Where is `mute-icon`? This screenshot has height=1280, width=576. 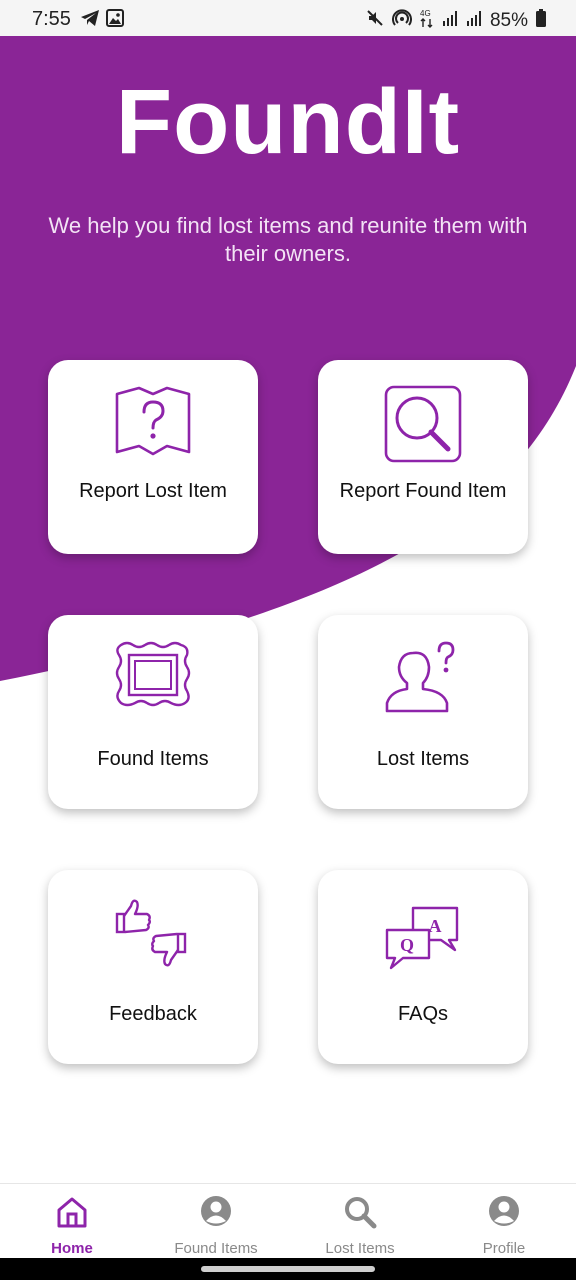
mute-icon is located at coordinates (375, 21).